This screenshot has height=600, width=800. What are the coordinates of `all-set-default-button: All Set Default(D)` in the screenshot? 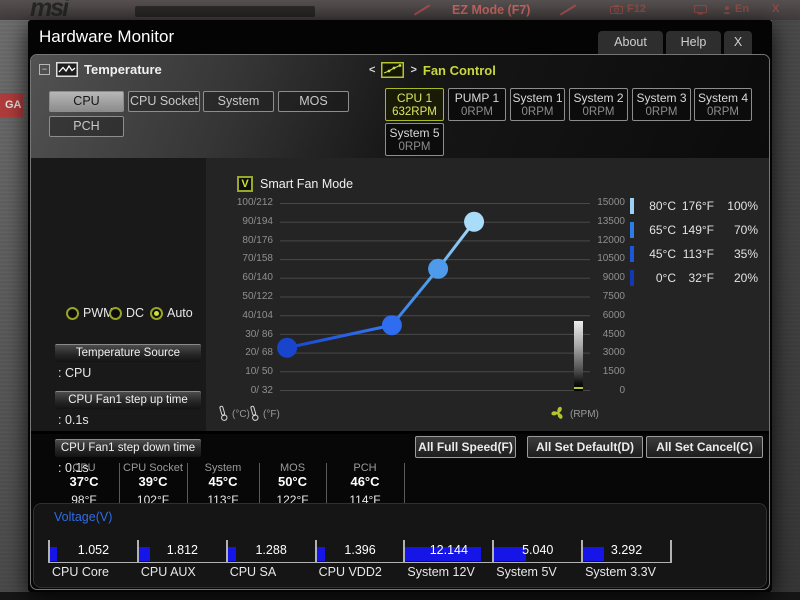 It's located at (585, 447).